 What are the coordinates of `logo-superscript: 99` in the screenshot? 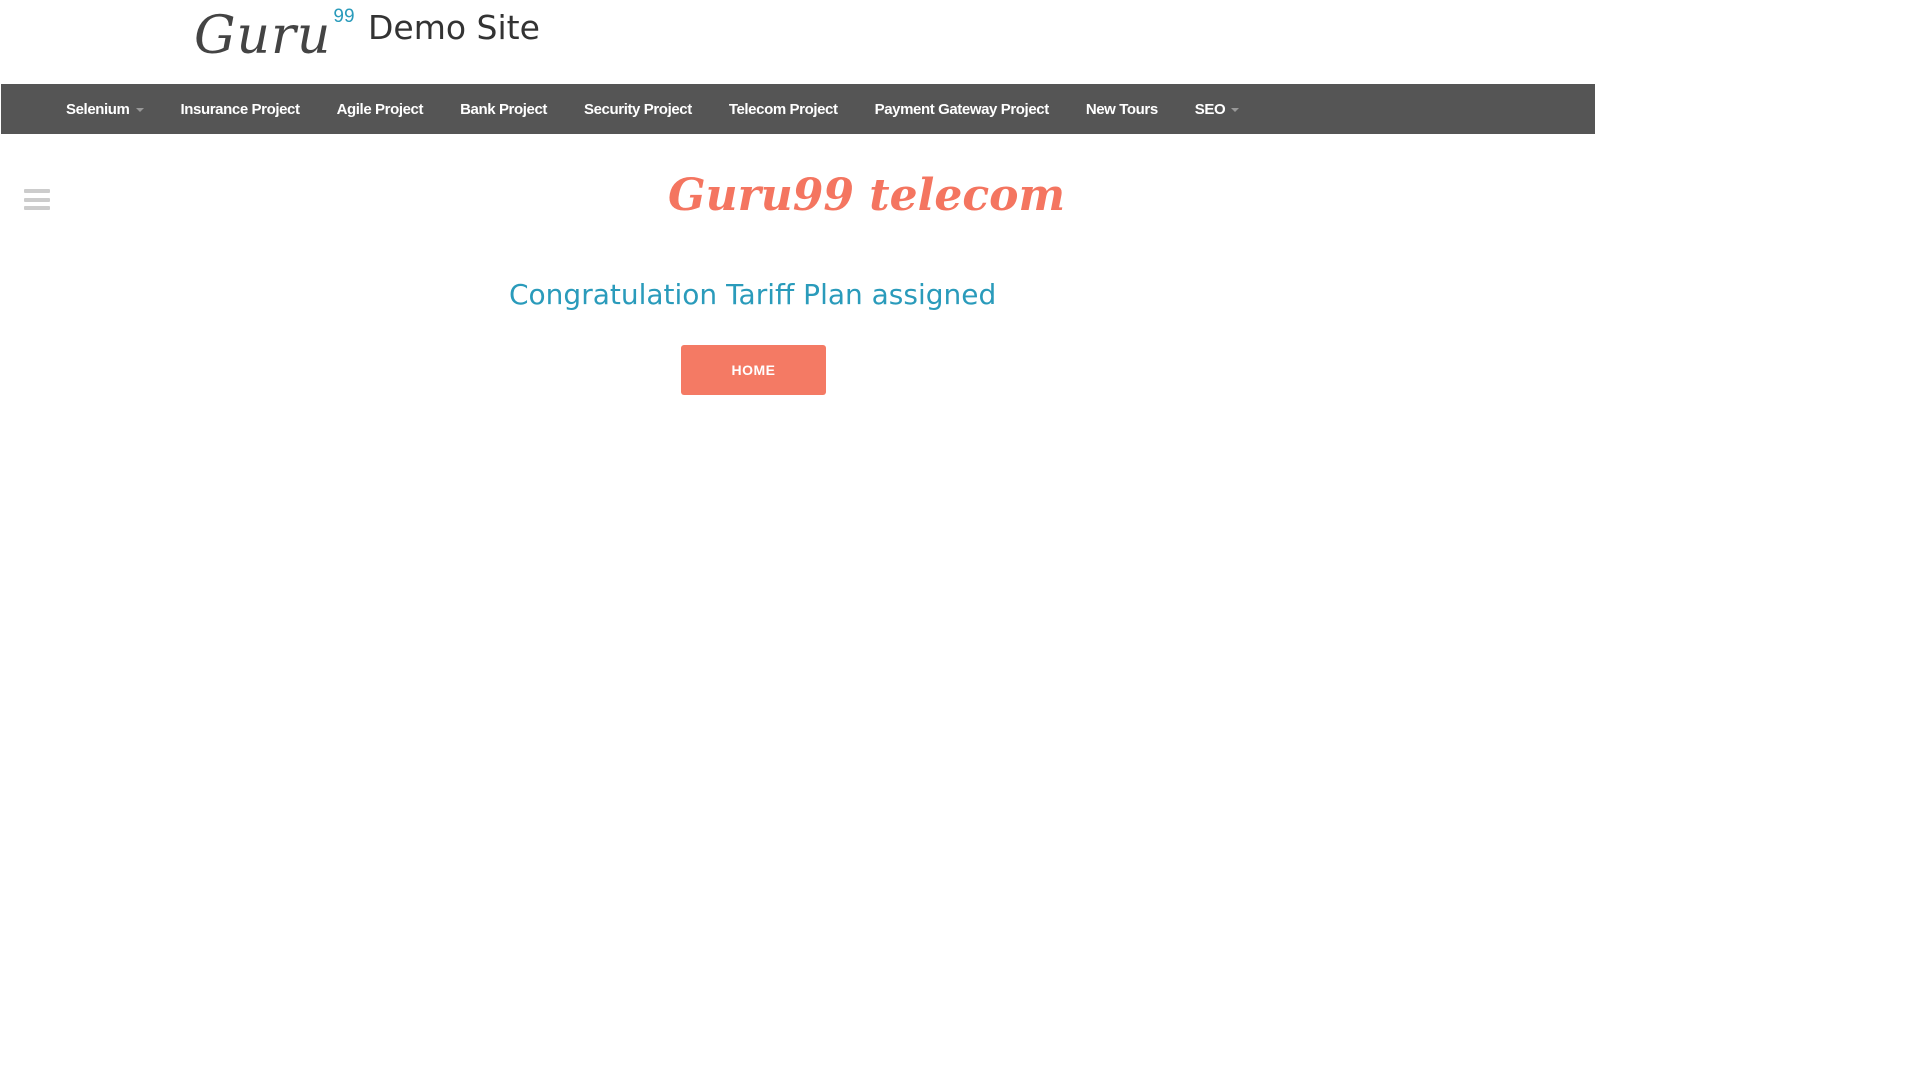 It's located at (344, 16).